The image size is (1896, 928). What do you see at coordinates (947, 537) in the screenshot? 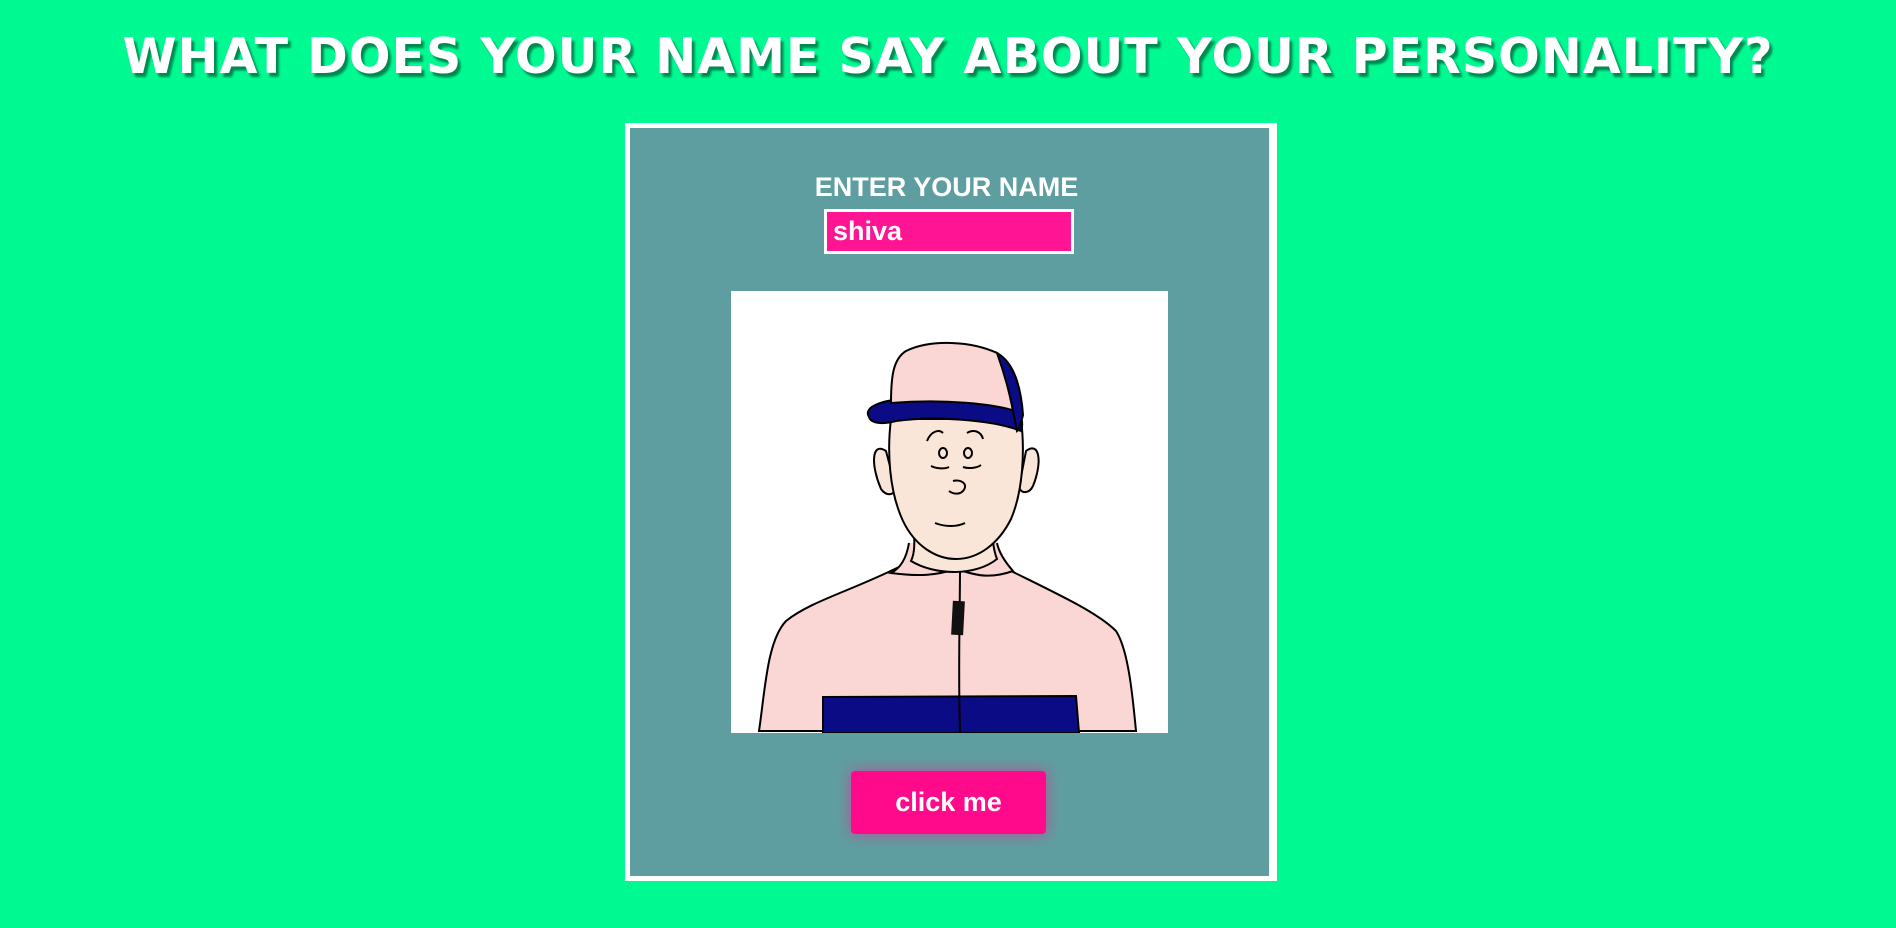
I see `person-avatar-icon` at bounding box center [947, 537].